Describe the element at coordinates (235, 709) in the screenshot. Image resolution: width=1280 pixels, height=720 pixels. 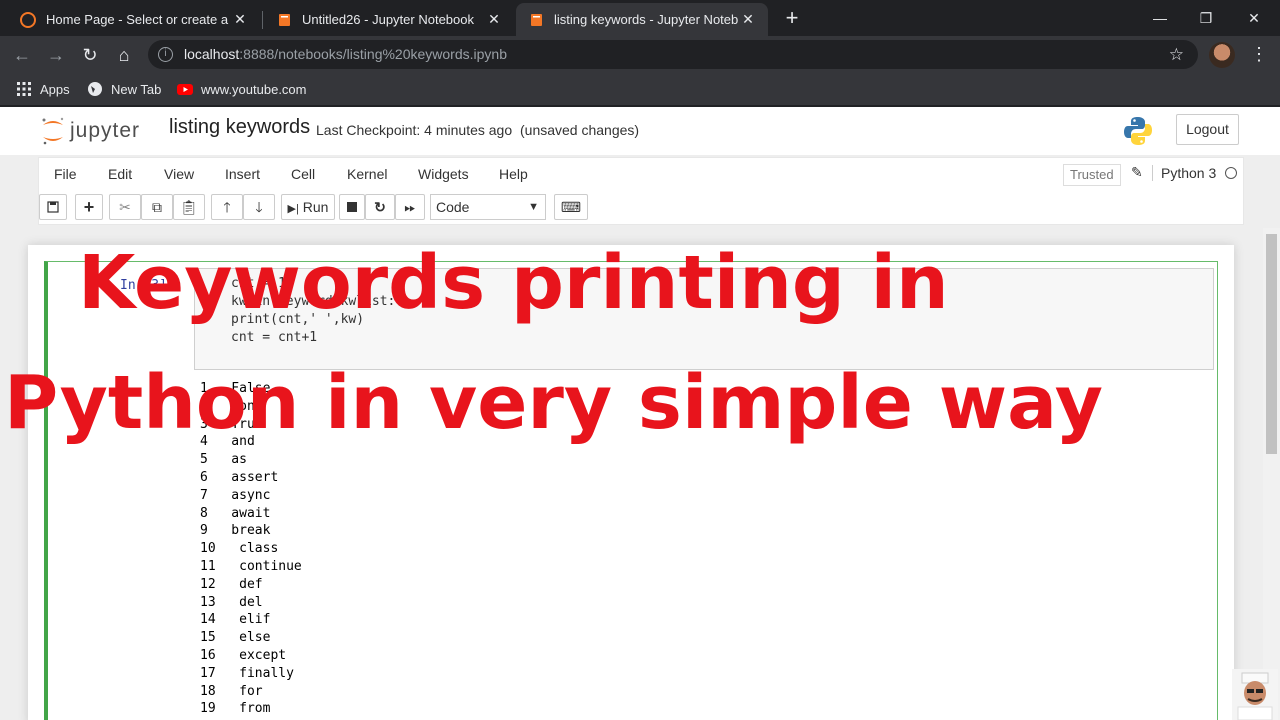
I see `output-line: 19 from` at that location.